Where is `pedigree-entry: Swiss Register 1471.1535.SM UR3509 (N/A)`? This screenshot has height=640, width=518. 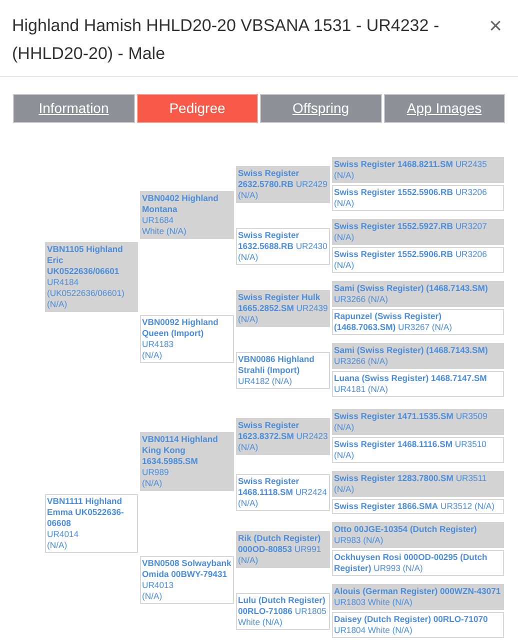
pedigree-entry: Swiss Register 1471.1535.SM UR3509 (N/A) is located at coordinates (418, 422).